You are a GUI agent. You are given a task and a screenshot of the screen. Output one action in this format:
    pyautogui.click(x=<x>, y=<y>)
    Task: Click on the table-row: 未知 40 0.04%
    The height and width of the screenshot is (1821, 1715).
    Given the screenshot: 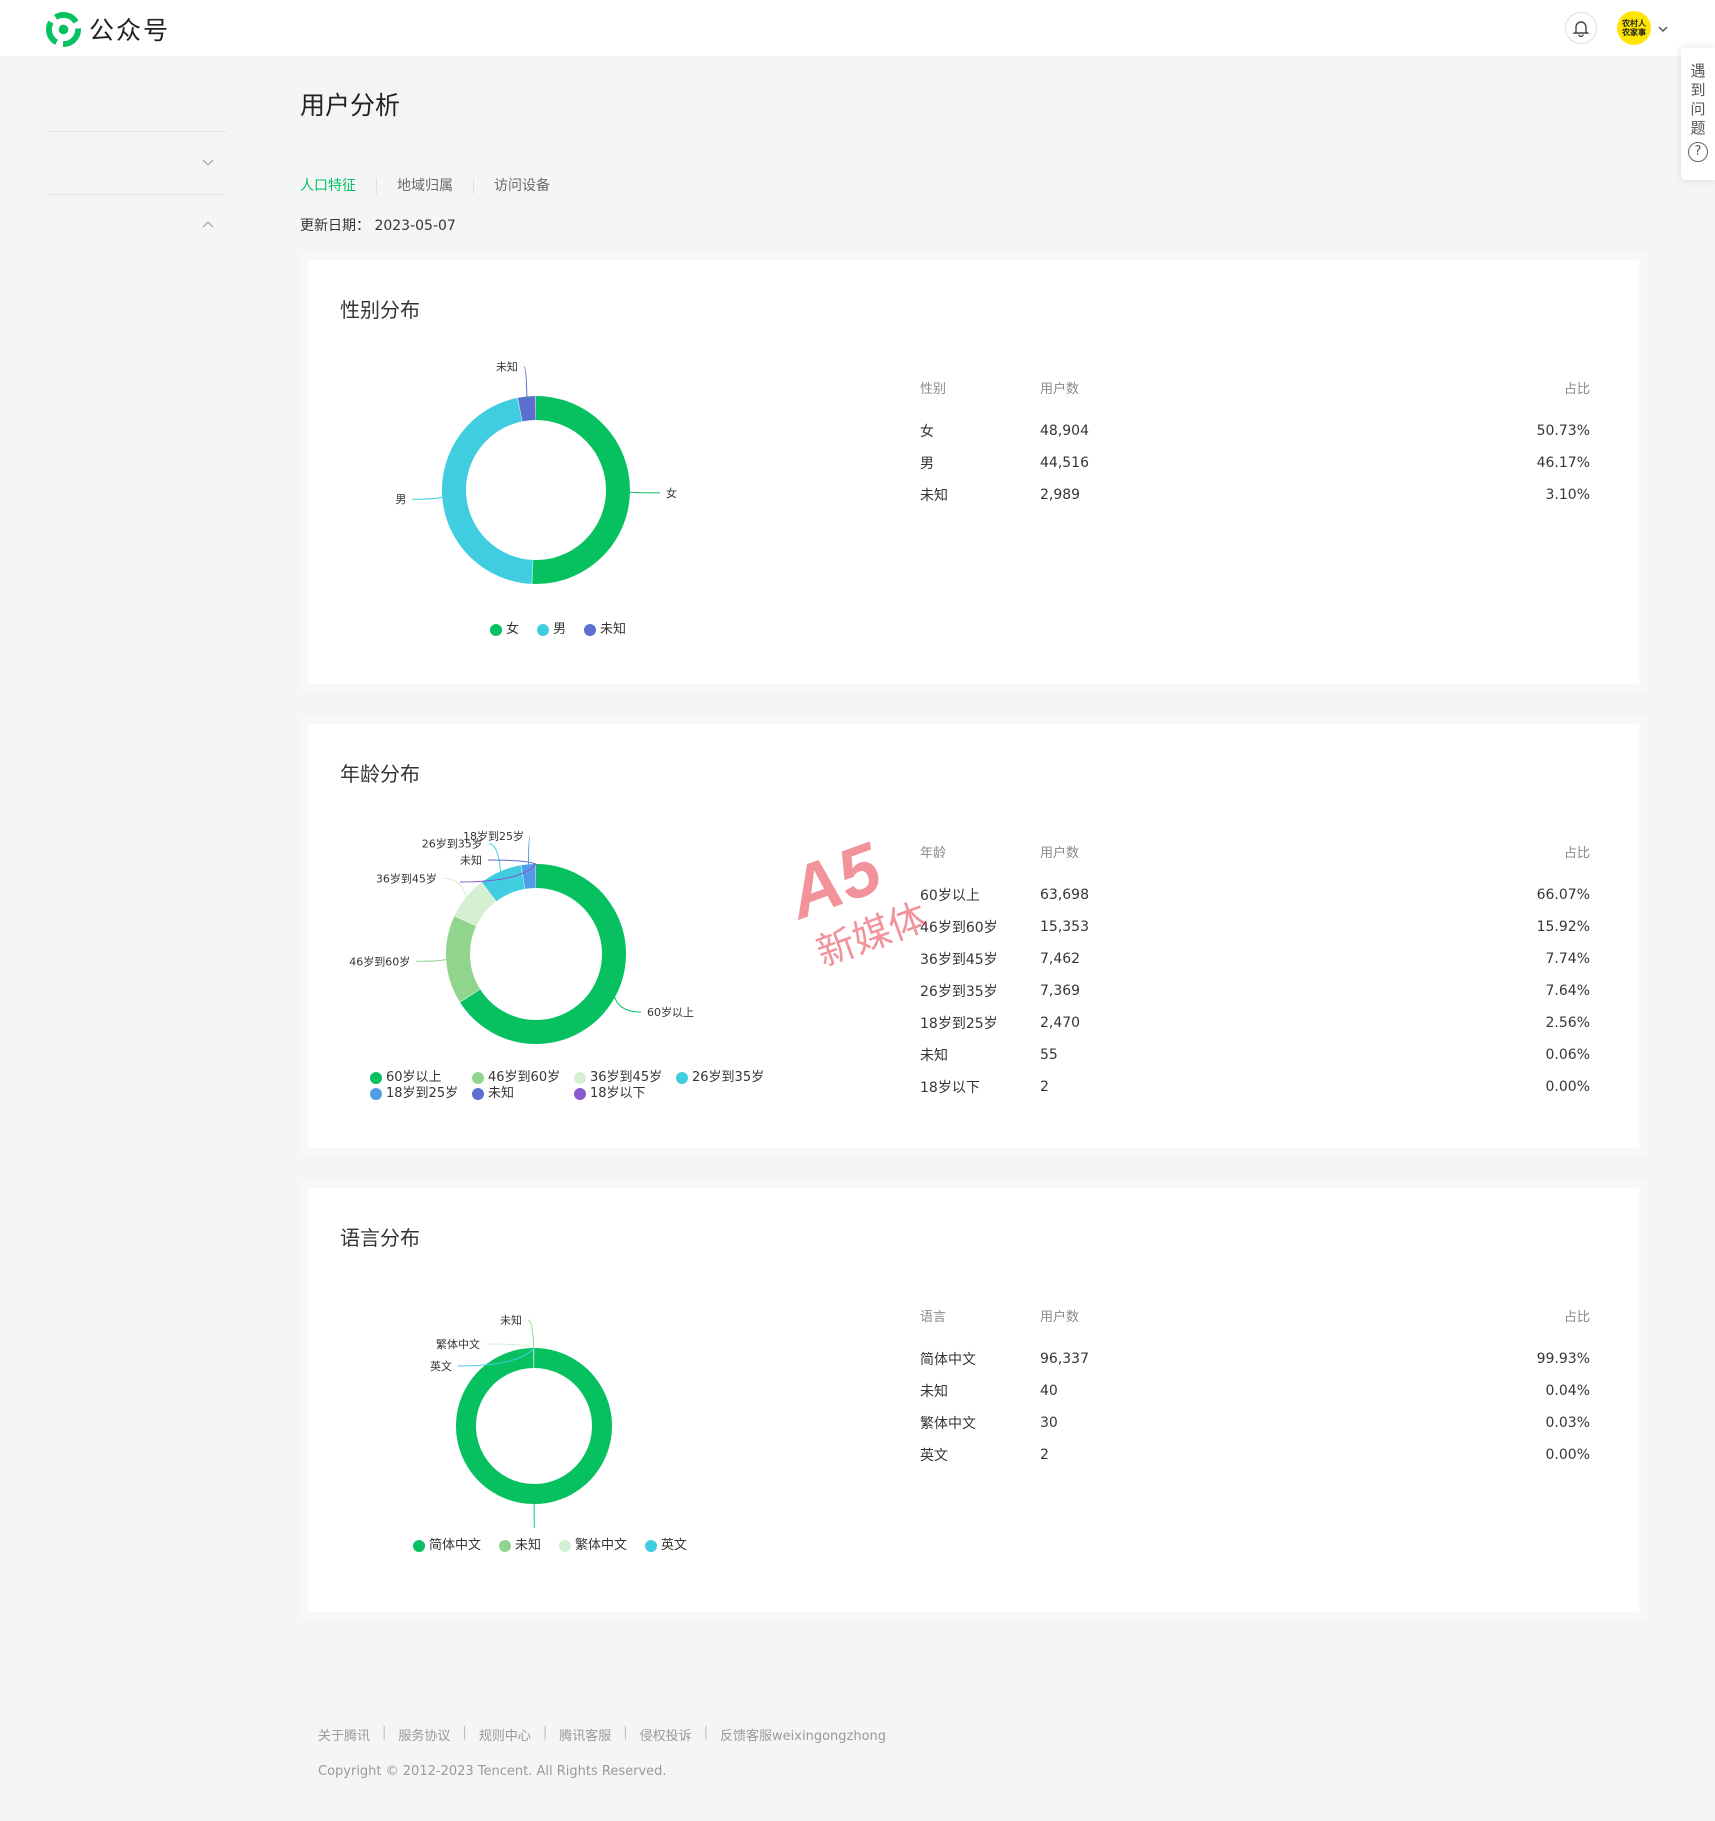 What is the action you would take?
    pyautogui.click(x=1255, y=1391)
    